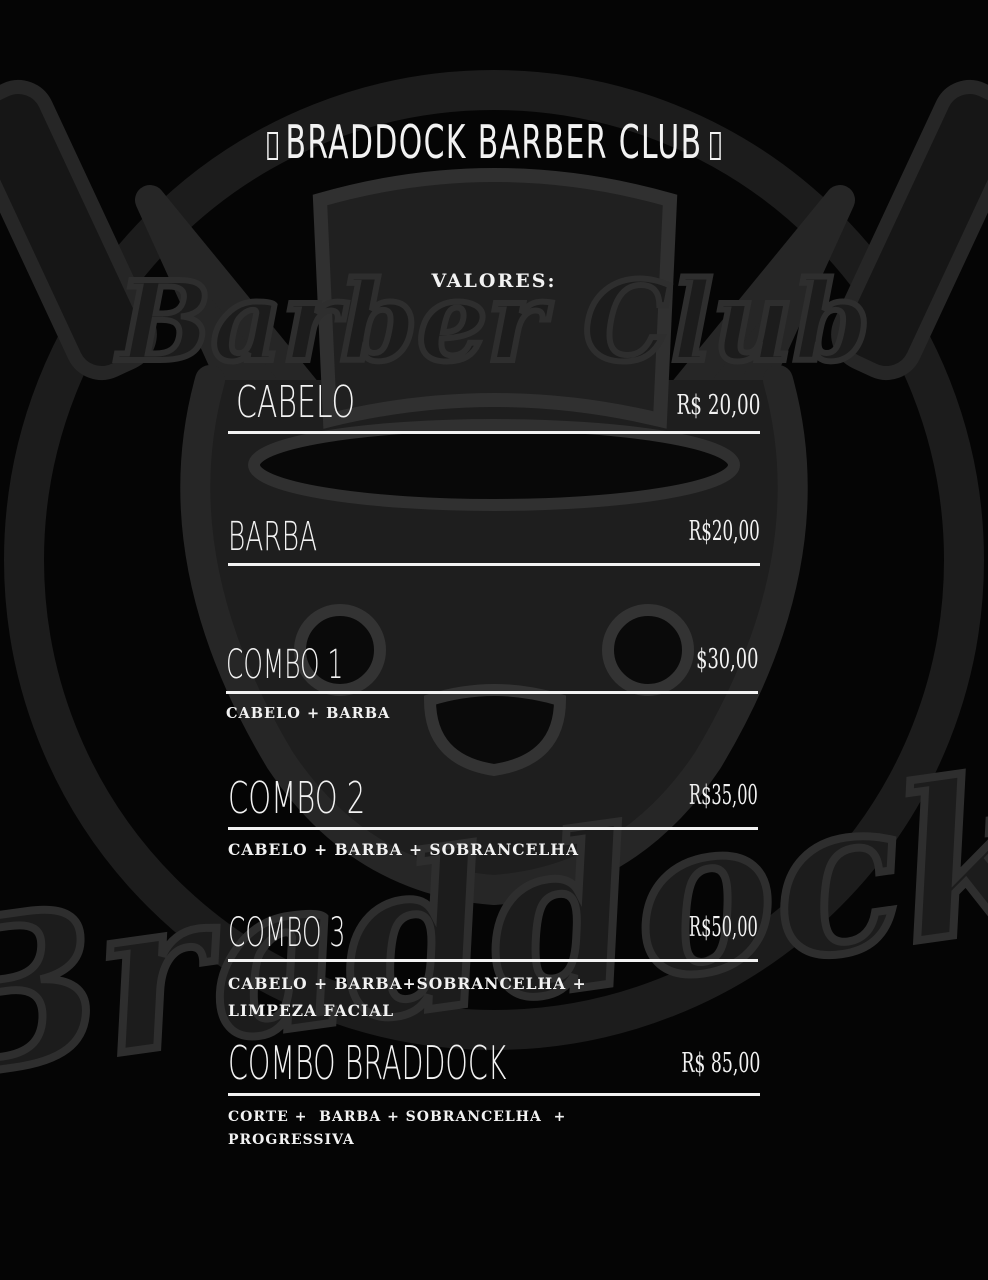  What do you see at coordinates (291, 1140) in the screenshot?
I see `description-line: PROGRESSIVA` at bounding box center [291, 1140].